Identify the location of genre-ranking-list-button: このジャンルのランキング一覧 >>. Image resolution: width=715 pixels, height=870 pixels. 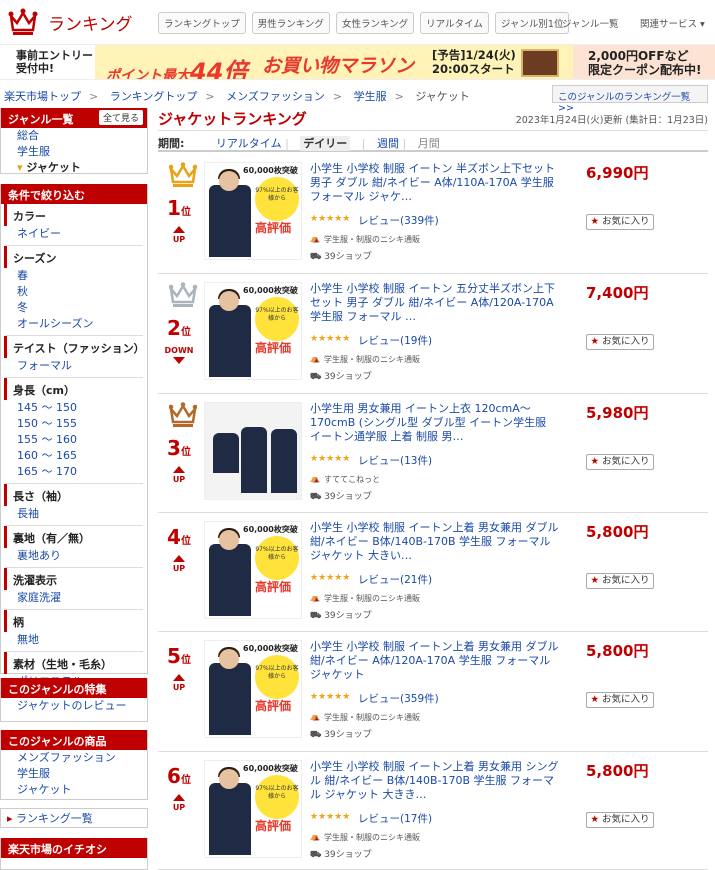
(630, 99).